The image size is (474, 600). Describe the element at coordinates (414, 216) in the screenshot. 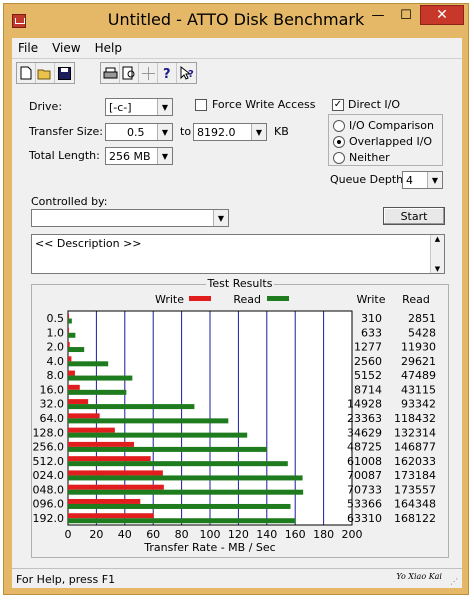

I see `start-button: Start` at that location.